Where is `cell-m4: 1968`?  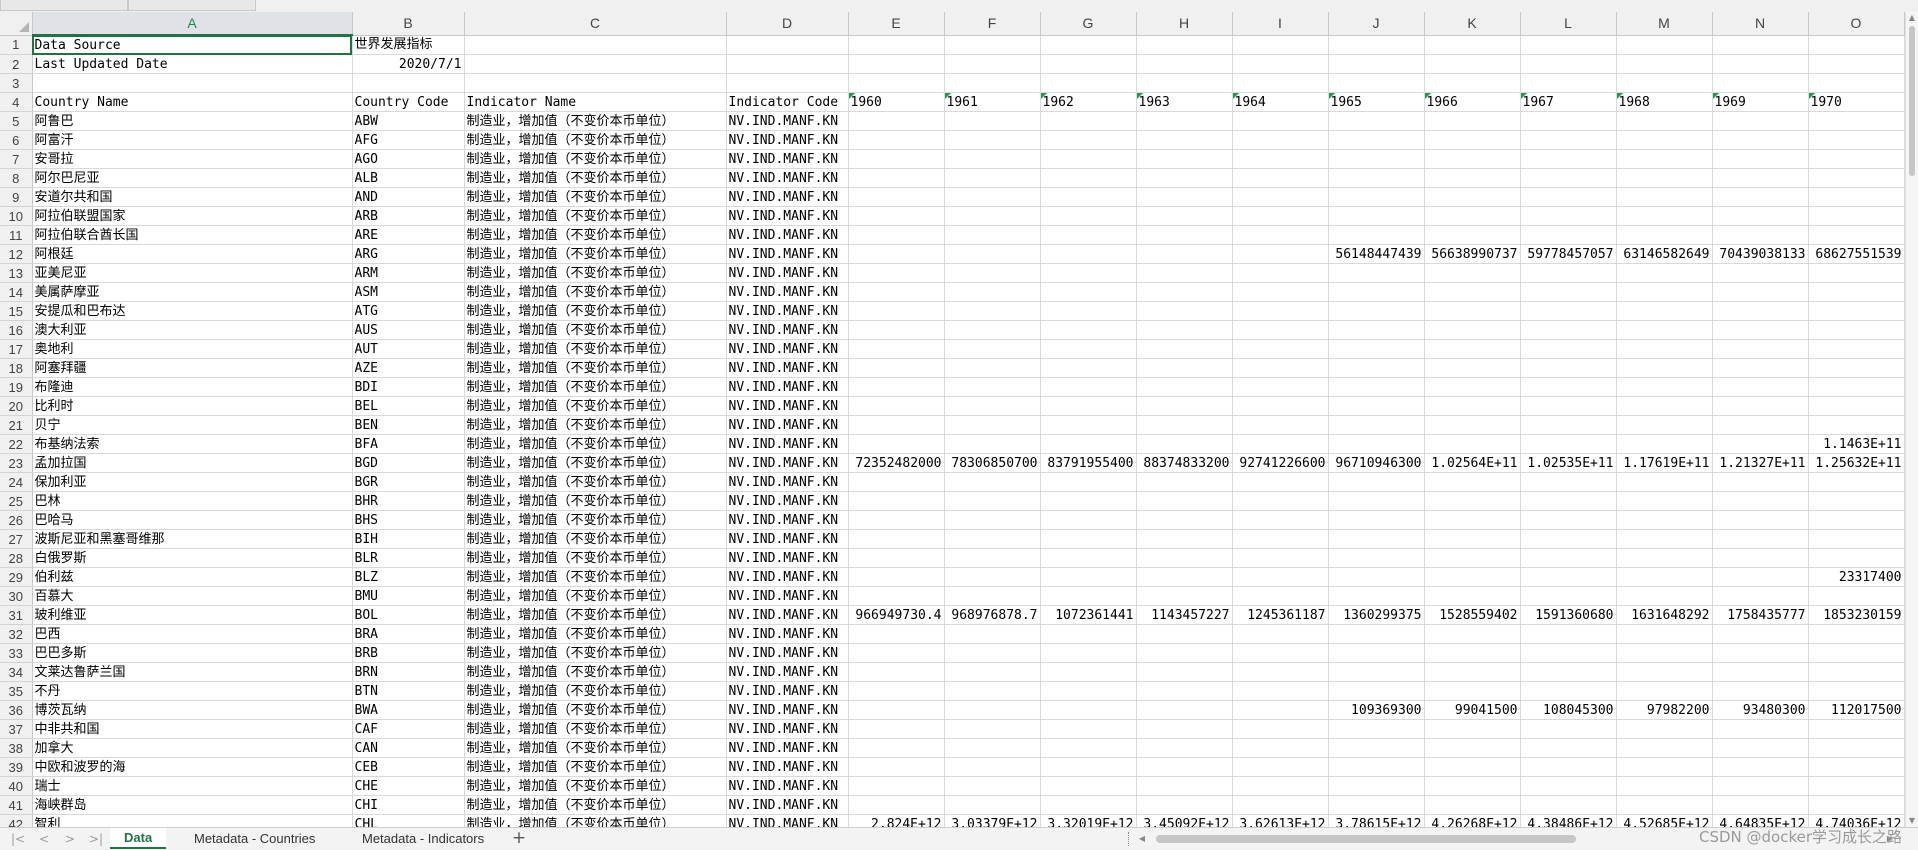
cell-m4: 1968 is located at coordinates (1664, 102).